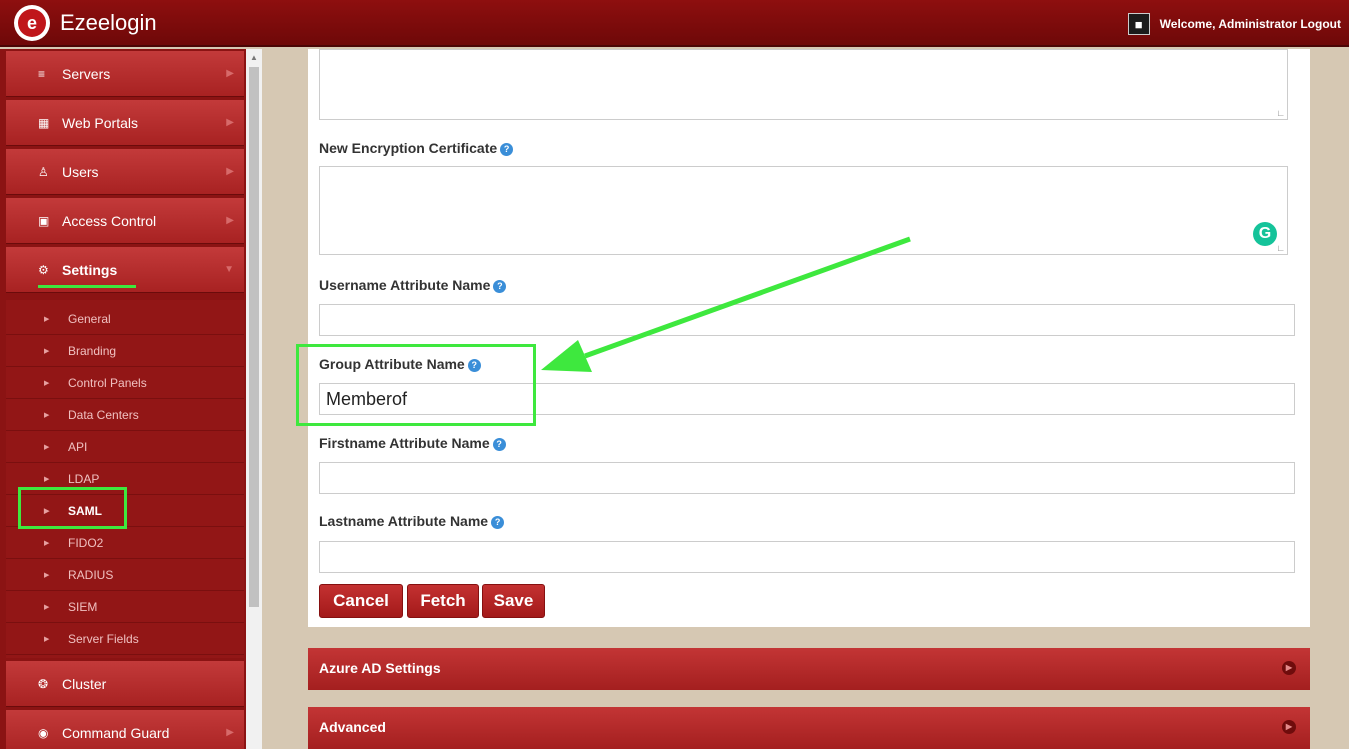  I want to click on arrow-shaft, so click(747, 297).